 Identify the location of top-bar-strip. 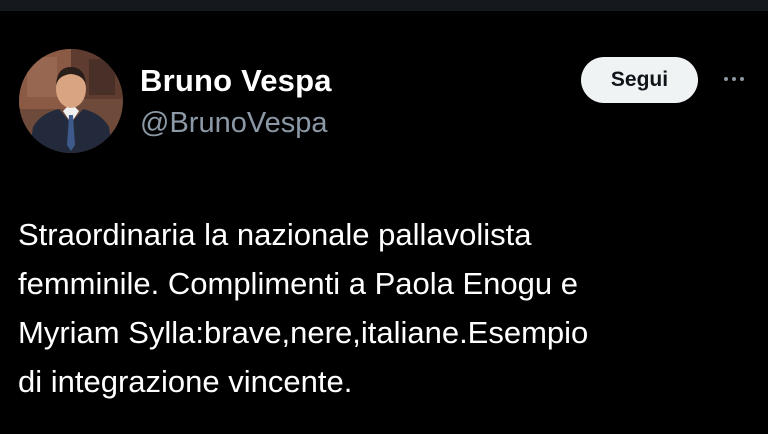
(384, 5).